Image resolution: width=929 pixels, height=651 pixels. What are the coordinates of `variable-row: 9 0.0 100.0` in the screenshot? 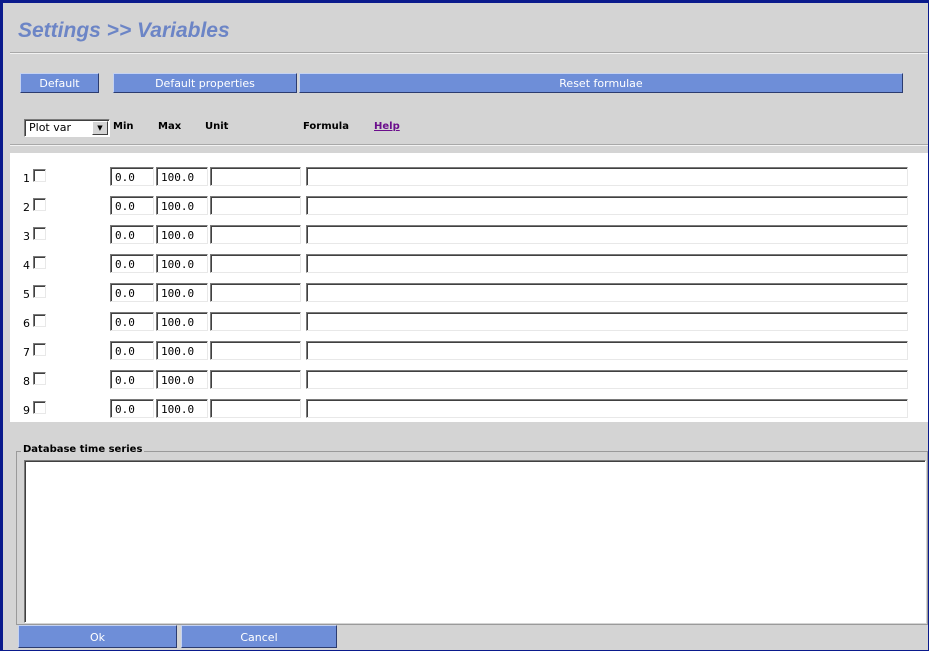 It's located at (469, 409).